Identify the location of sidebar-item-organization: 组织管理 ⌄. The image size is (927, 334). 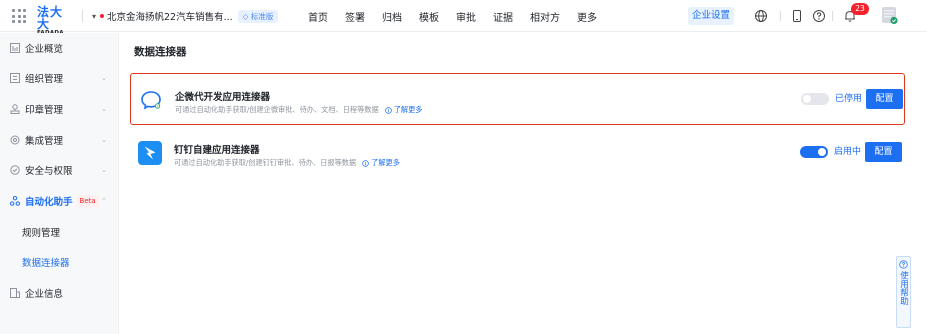
(59, 78).